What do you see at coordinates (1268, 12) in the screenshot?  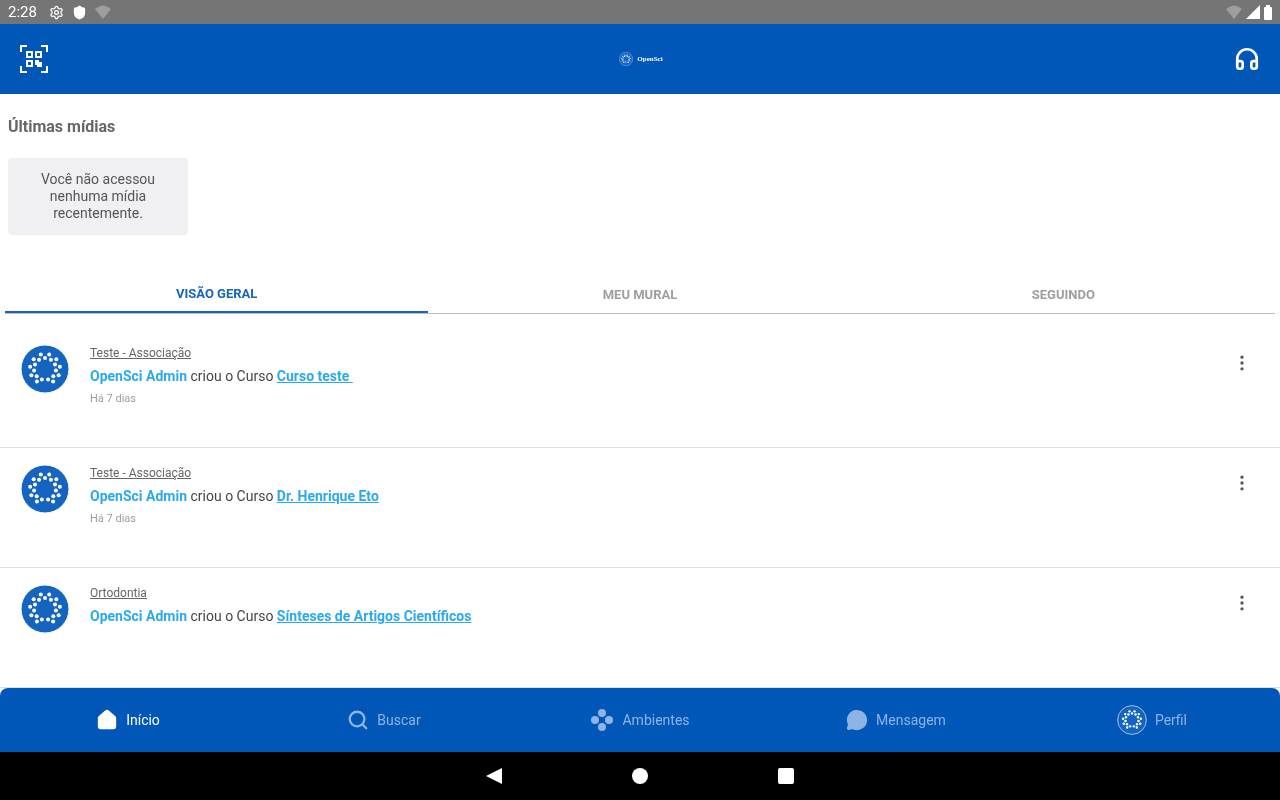 I see `battery-icon` at bounding box center [1268, 12].